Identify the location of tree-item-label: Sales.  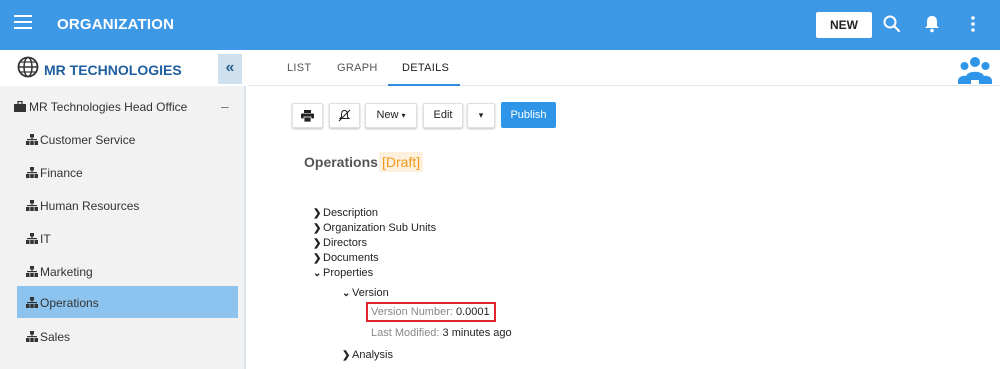
(55, 337).